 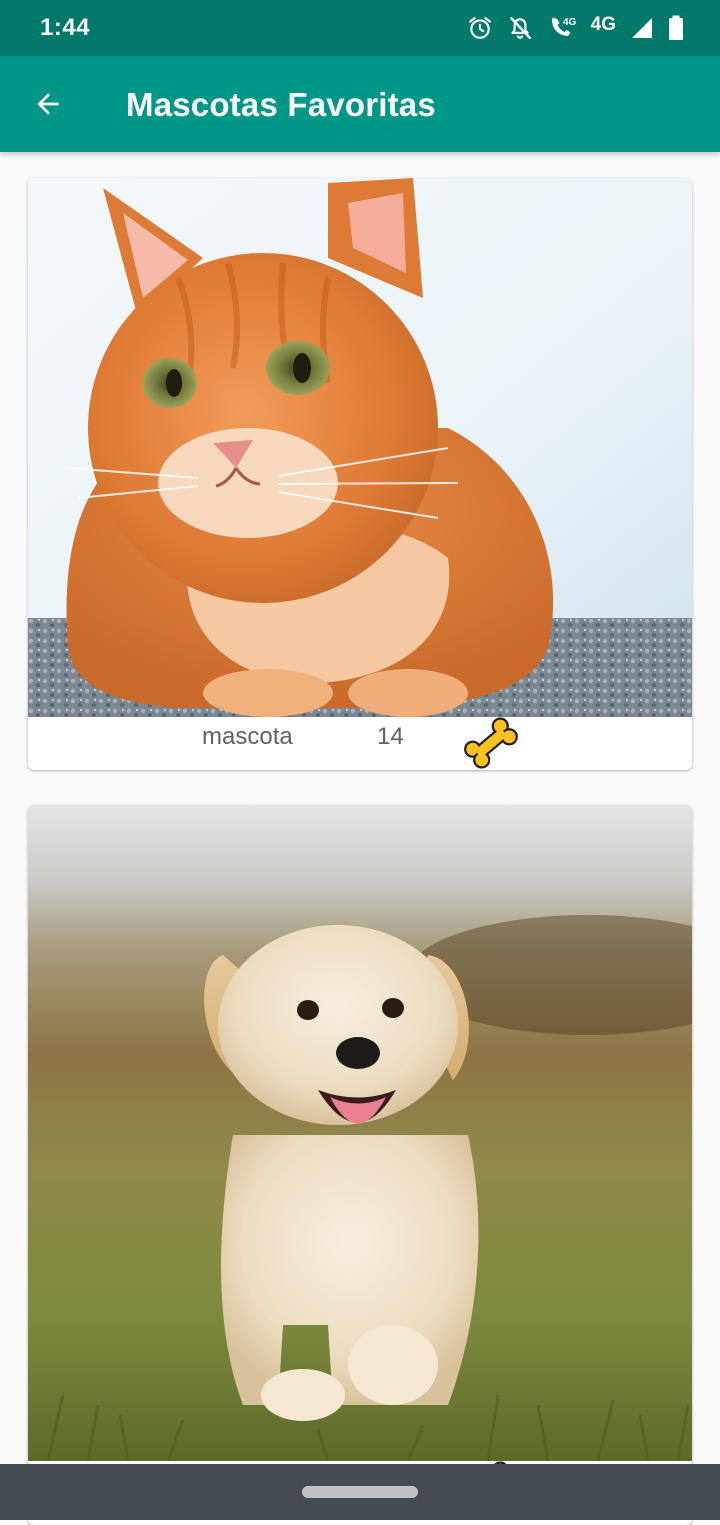 I want to click on status-bar: 1:44 4G 4G, so click(x=360, y=28).